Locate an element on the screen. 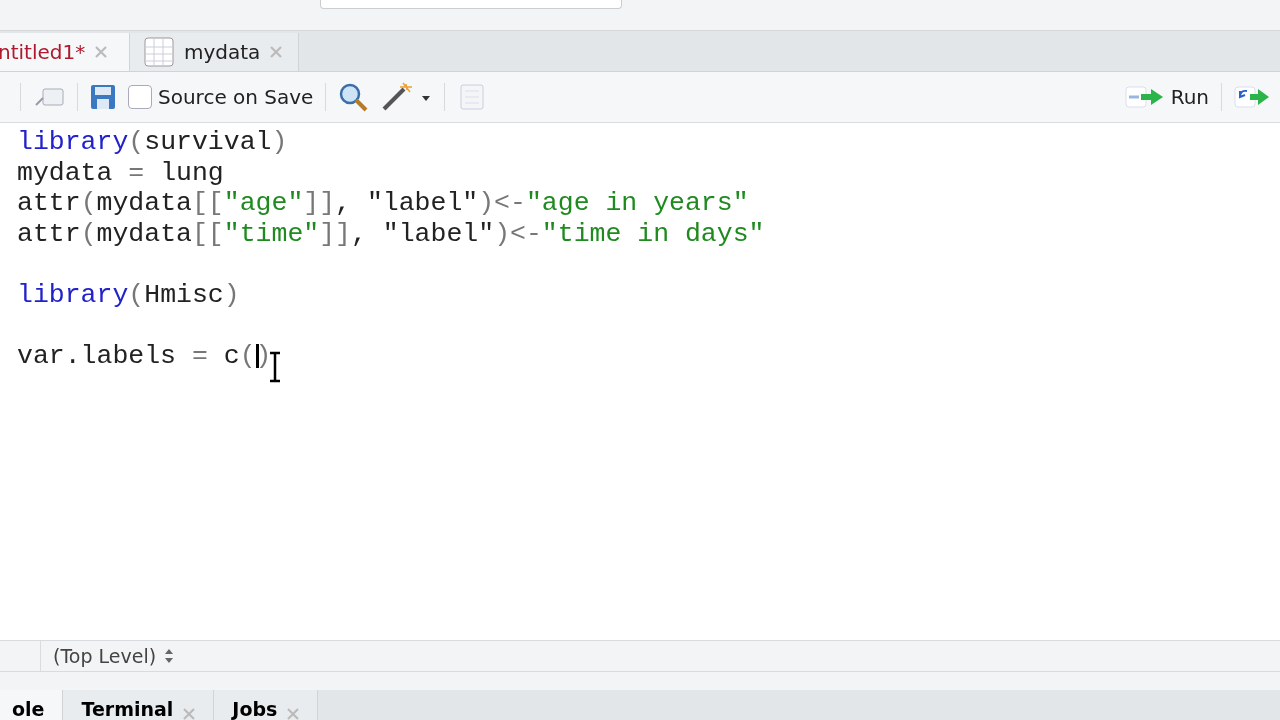  code-line: var.labels = c() is located at coordinates (144, 355).